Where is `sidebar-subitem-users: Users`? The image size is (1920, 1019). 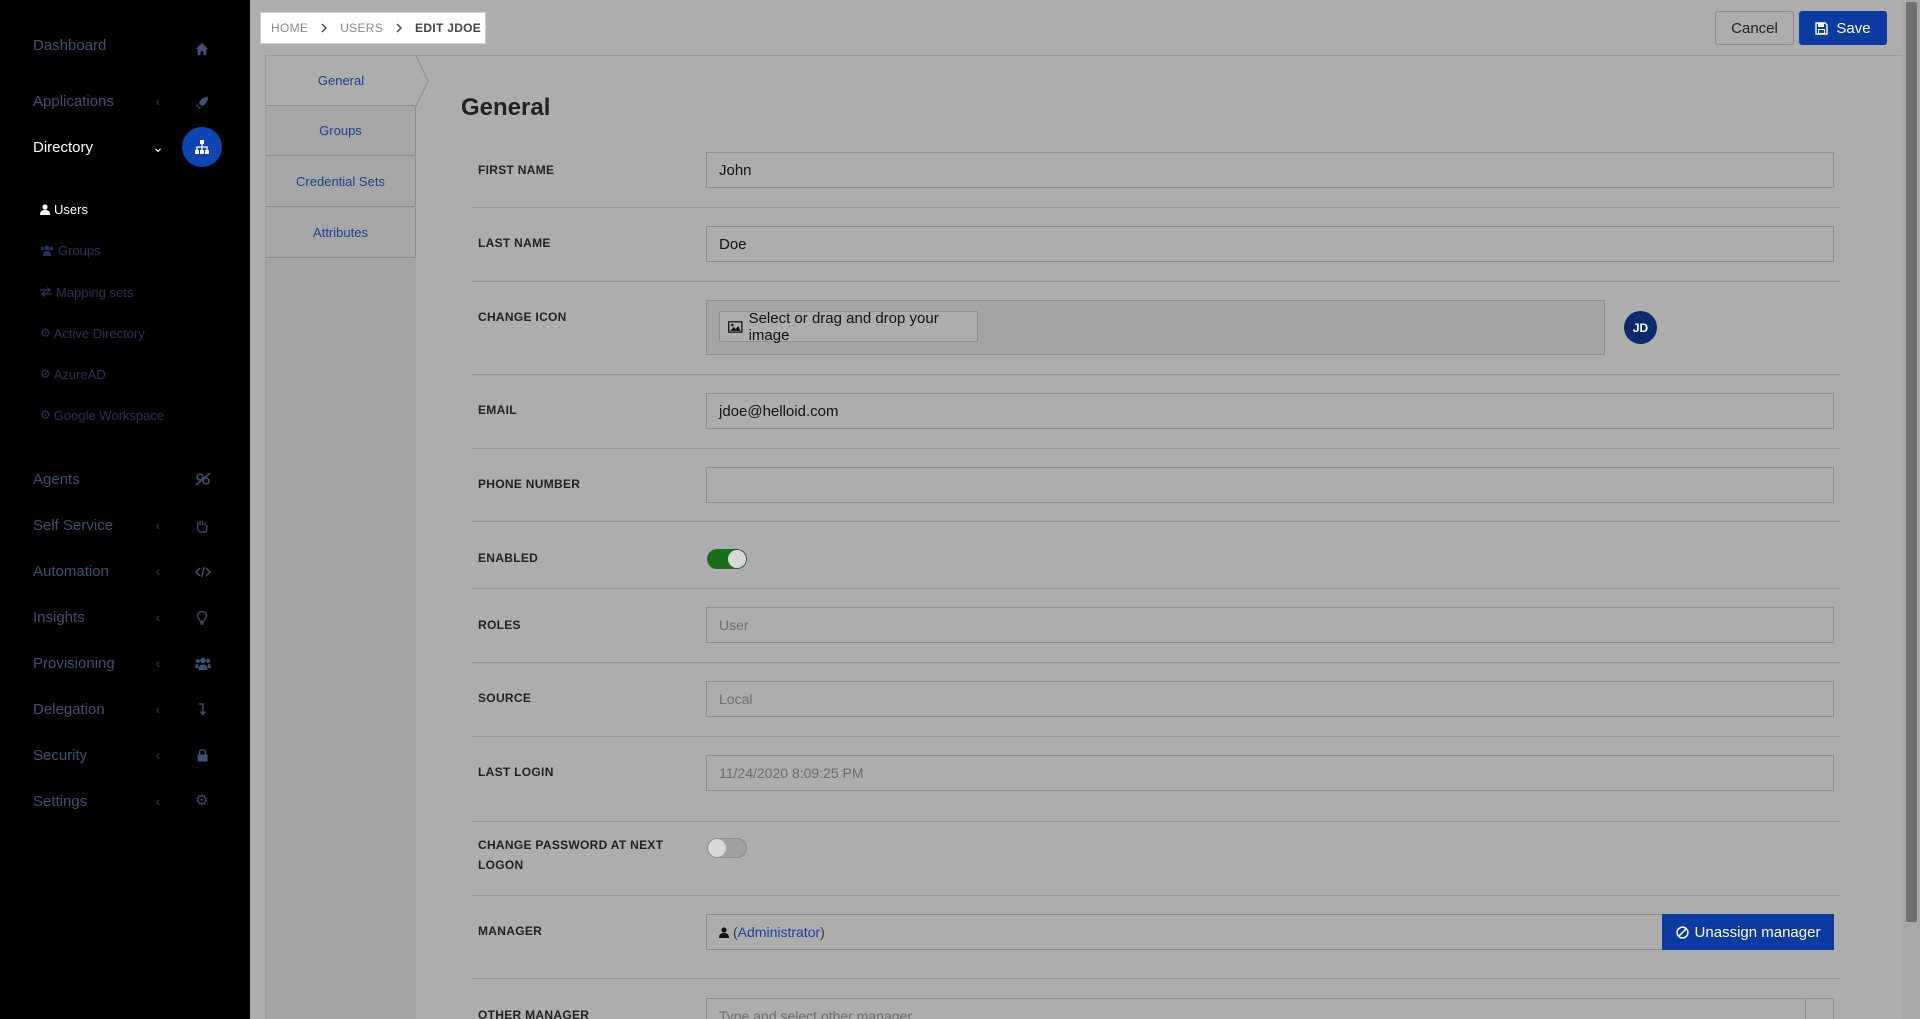
sidebar-subitem-users: Users is located at coordinates (64, 209).